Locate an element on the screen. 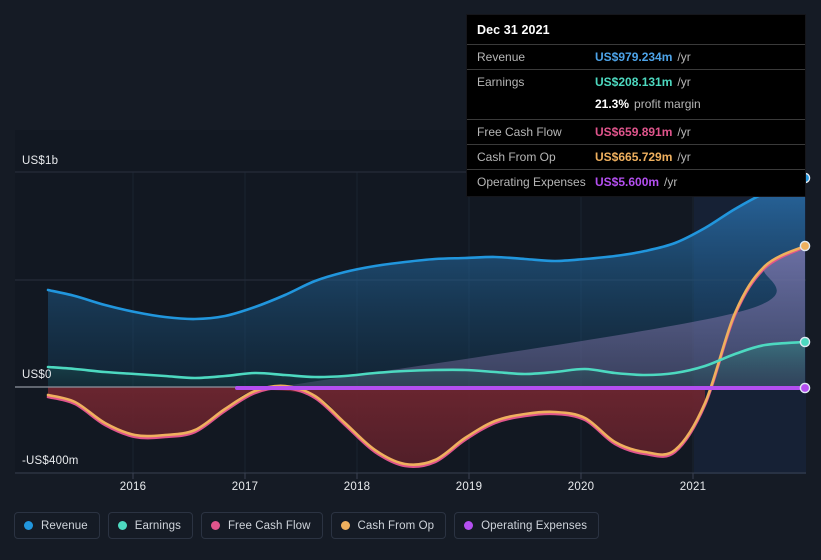  legend-item-operating-expenses: Operating Expenses is located at coordinates (527, 525).